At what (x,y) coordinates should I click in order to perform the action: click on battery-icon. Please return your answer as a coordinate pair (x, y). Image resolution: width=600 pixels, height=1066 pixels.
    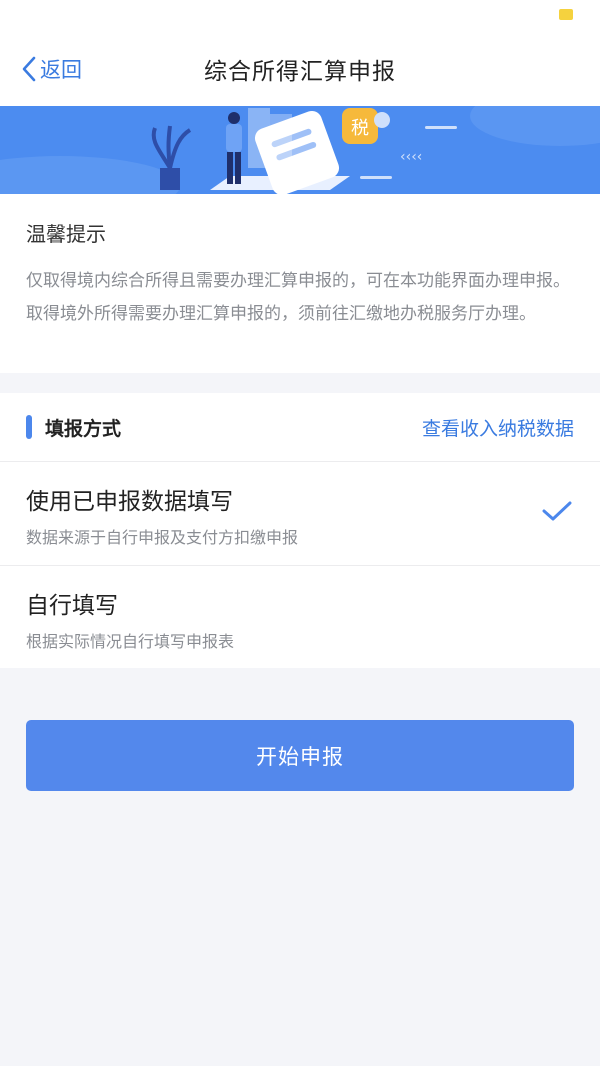
    Looking at the image, I should click on (566, 14).